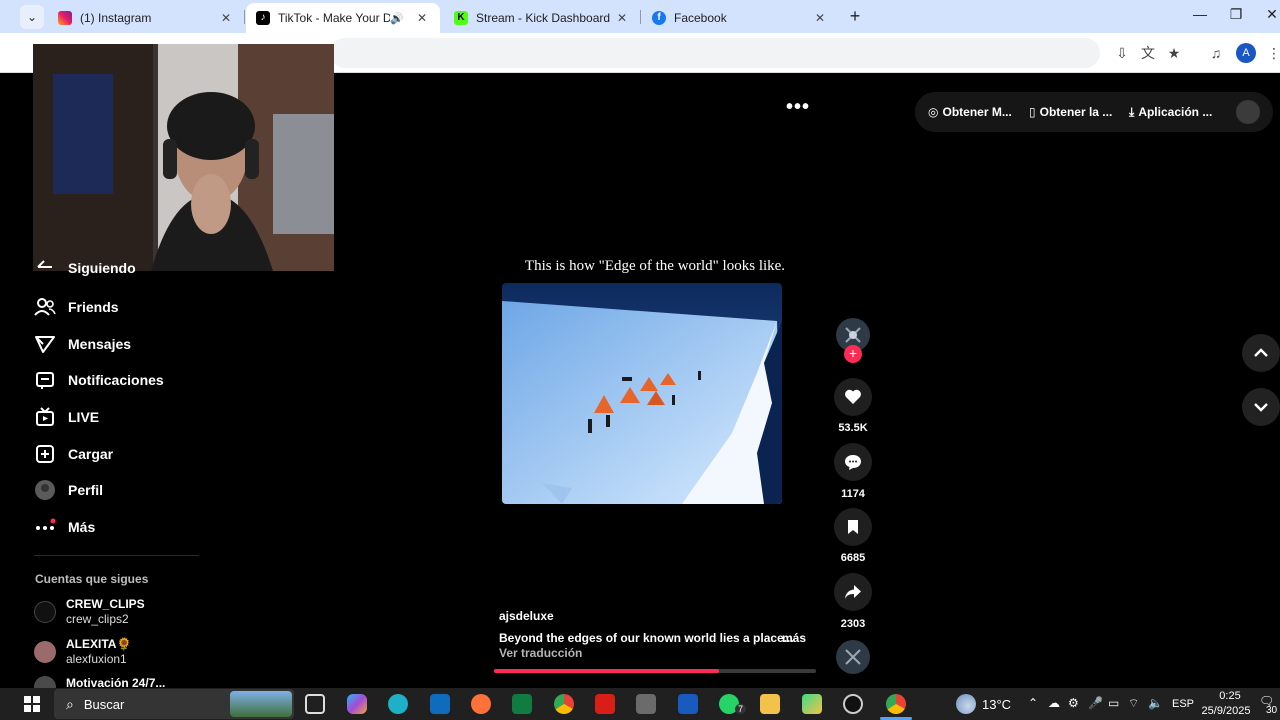 The image size is (1280, 720). Describe the element at coordinates (1272, 710) in the screenshot. I see `notification-count: 30` at that location.